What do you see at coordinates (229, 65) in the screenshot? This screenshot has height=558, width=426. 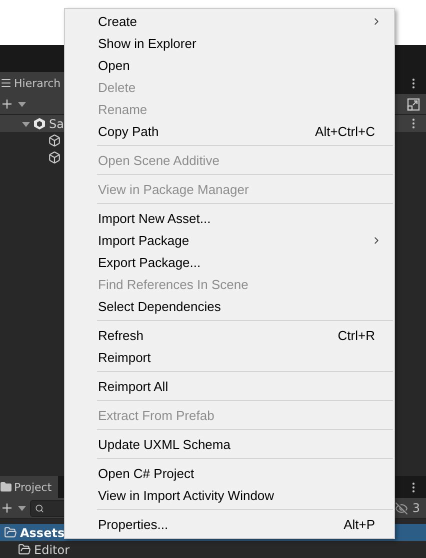 I see `menu-item: Open` at bounding box center [229, 65].